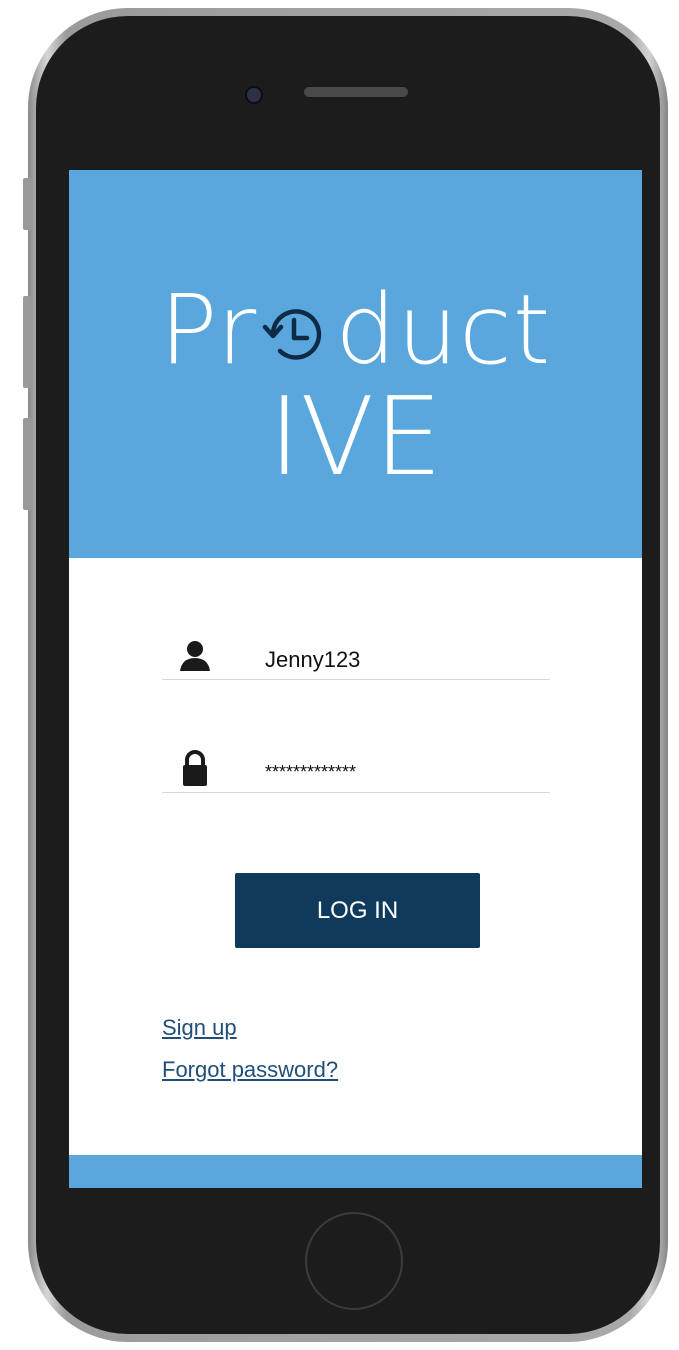 The image size is (679, 1350). I want to click on forgot-password-link: Forgot password?, so click(250, 1070).